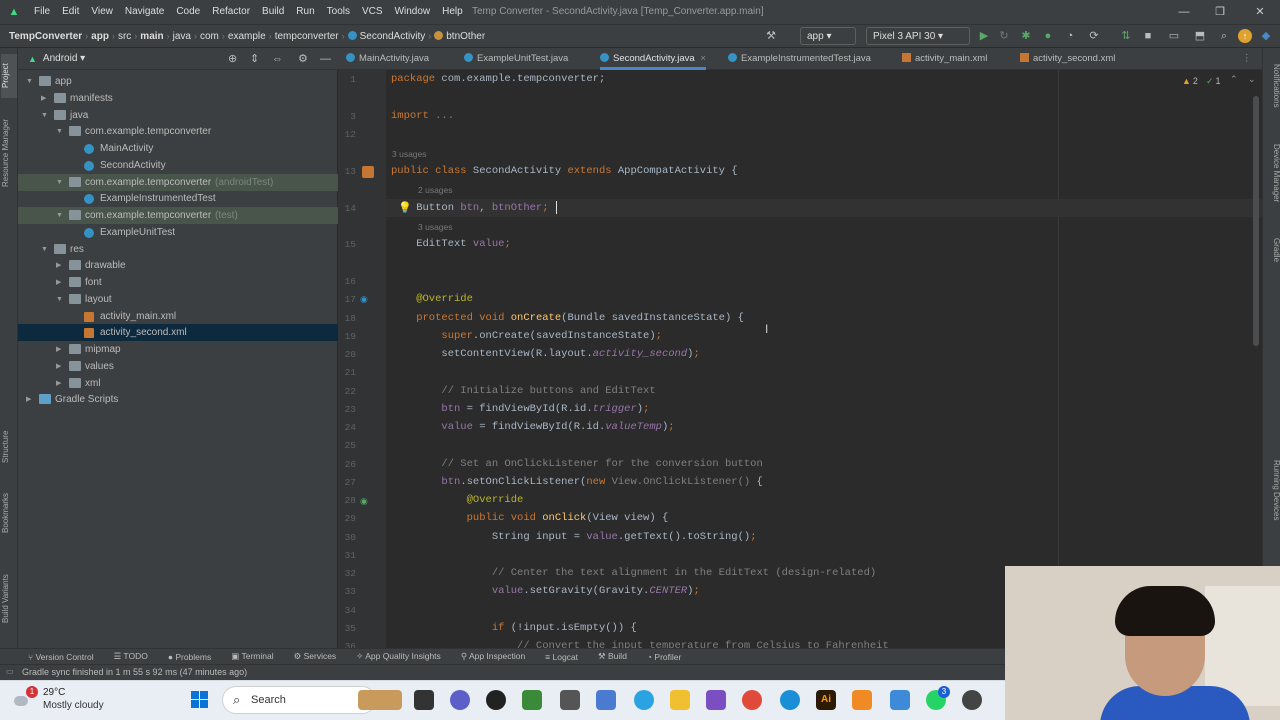 The image size is (1280, 720). What do you see at coordinates (532, 700) in the screenshot?
I see `office-icon` at bounding box center [532, 700].